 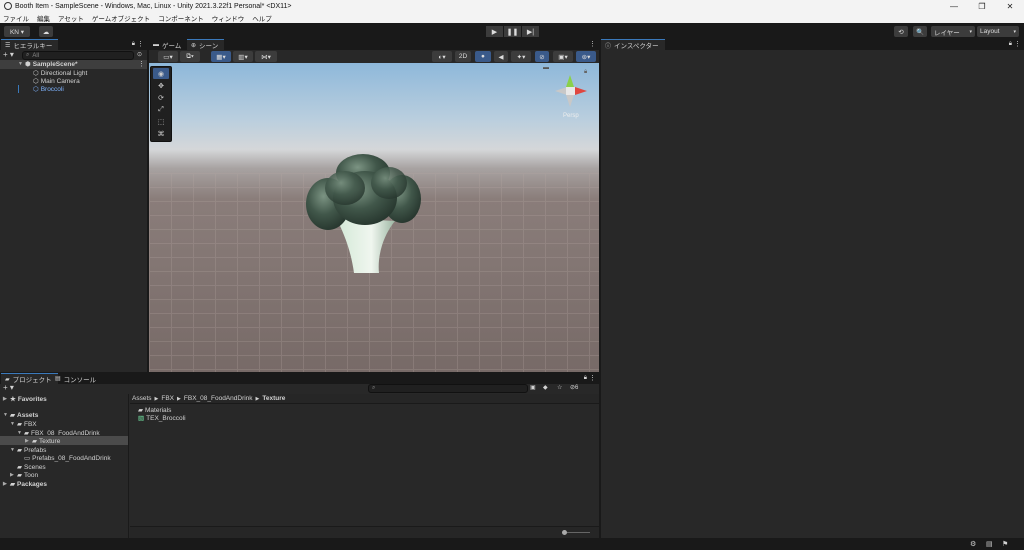 What do you see at coordinates (67, 458) in the screenshot?
I see `tree-prefabs-08-foodanddrink: ▭ Prefabs_08_FoodAndDrink` at bounding box center [67, 458].